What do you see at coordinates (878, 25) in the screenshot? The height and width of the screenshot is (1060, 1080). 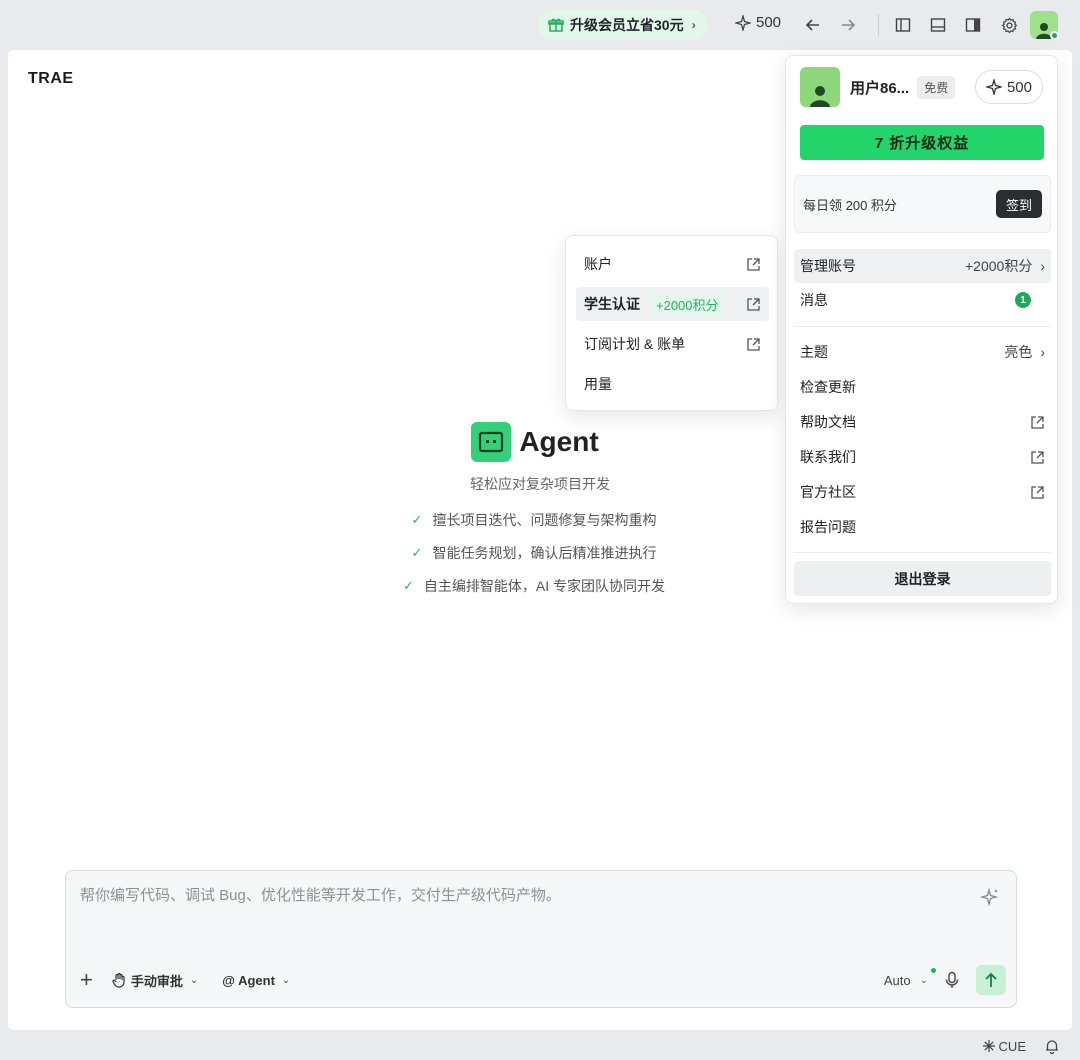 I see `toolbar-divider` at bounding box center [878, 25].